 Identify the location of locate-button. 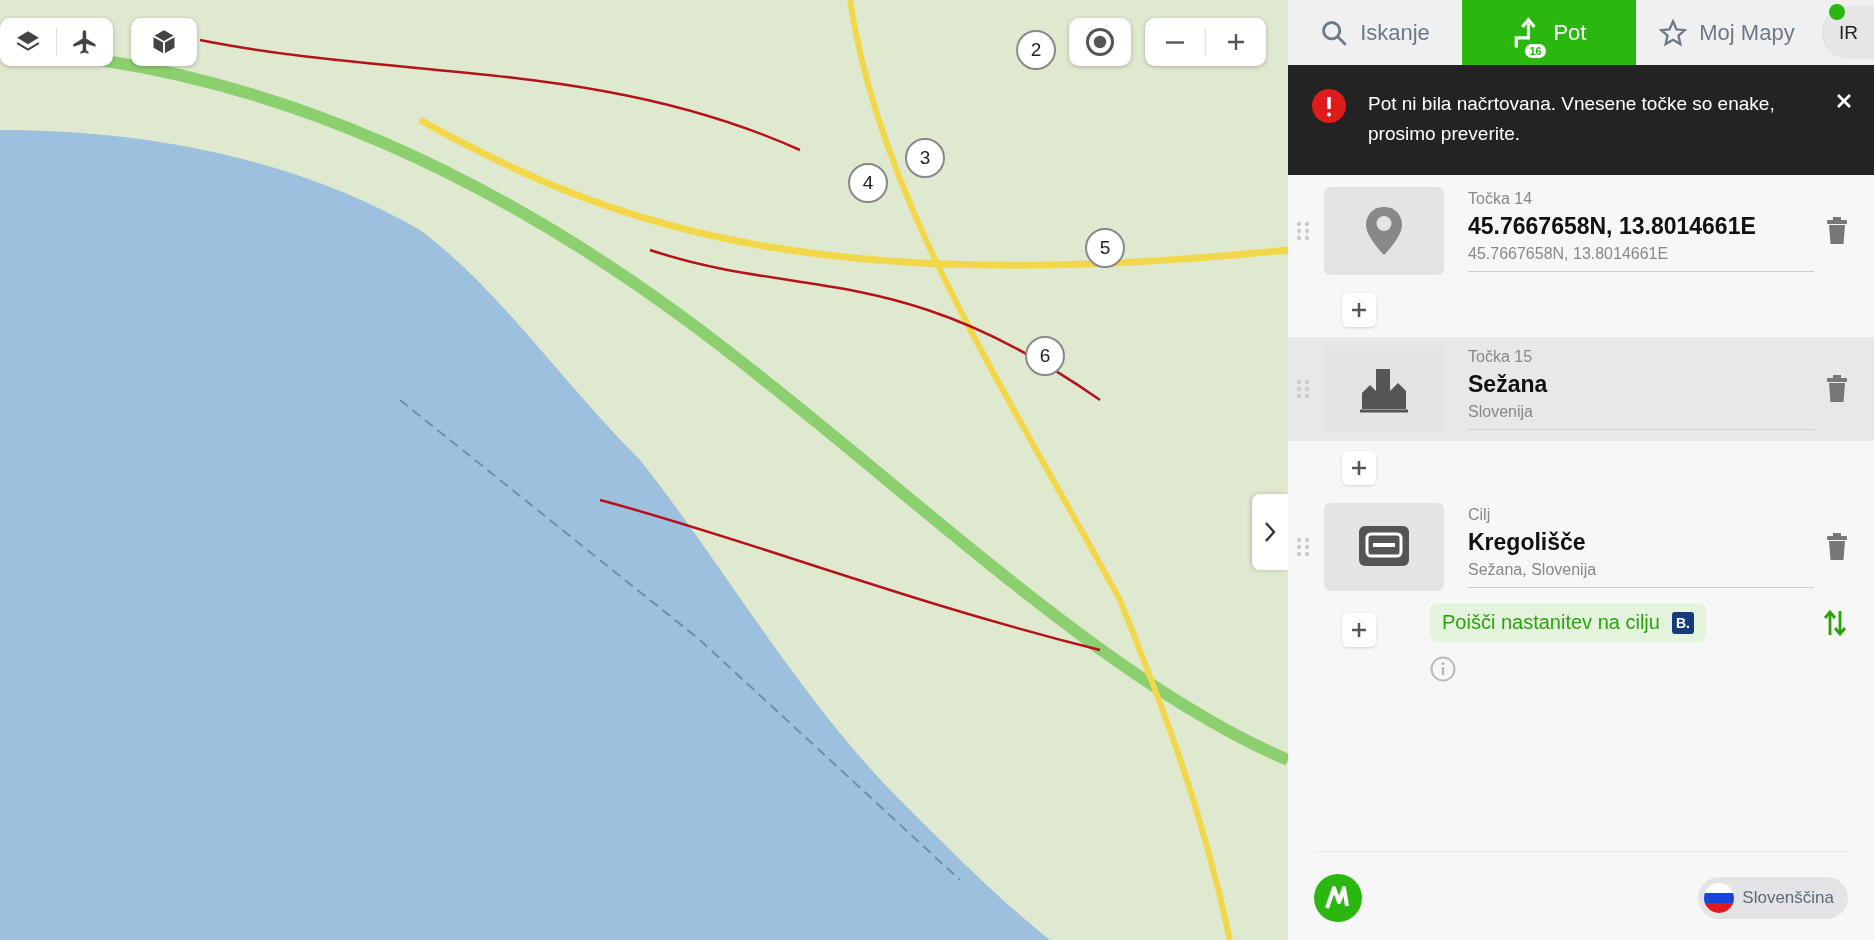
(1100, 42).